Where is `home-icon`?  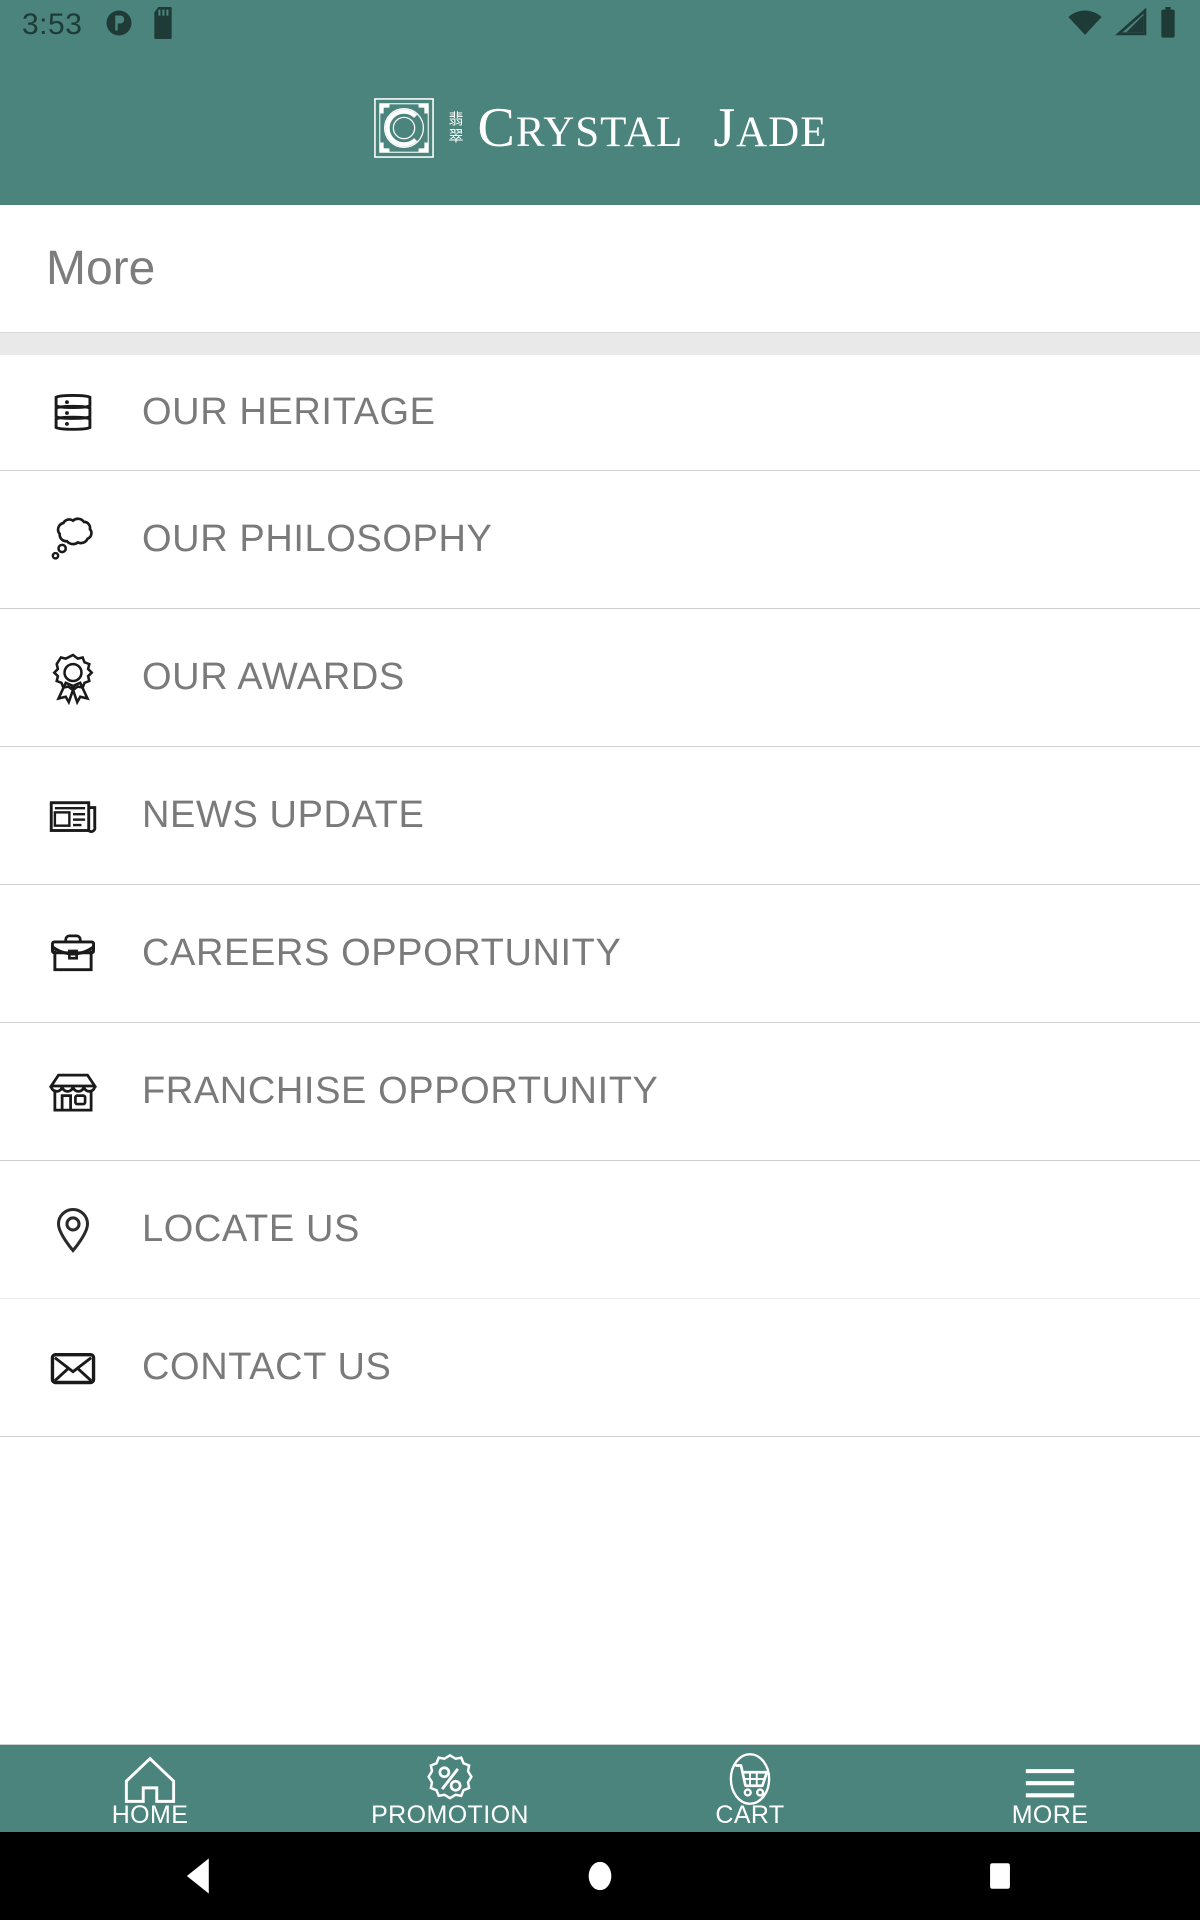
home-icon is located at coordinates (150, 1778).